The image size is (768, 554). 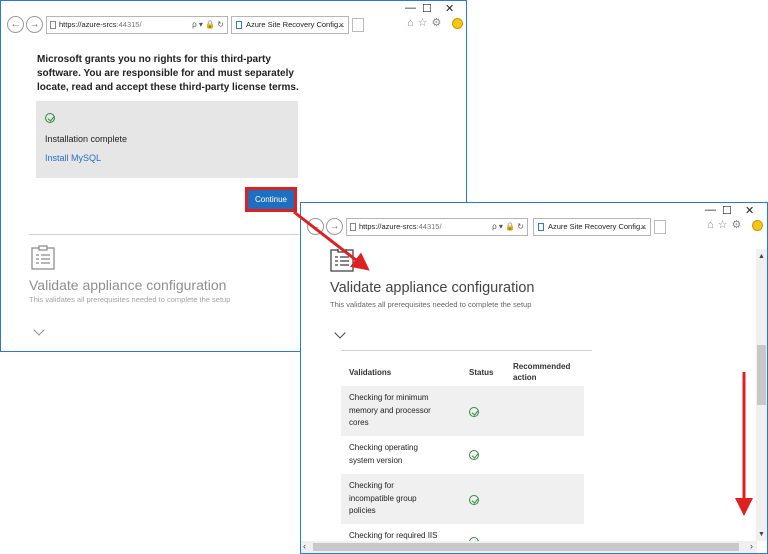 I want to click on validation-name-line: incompatible group, so click(x=383, y=498).